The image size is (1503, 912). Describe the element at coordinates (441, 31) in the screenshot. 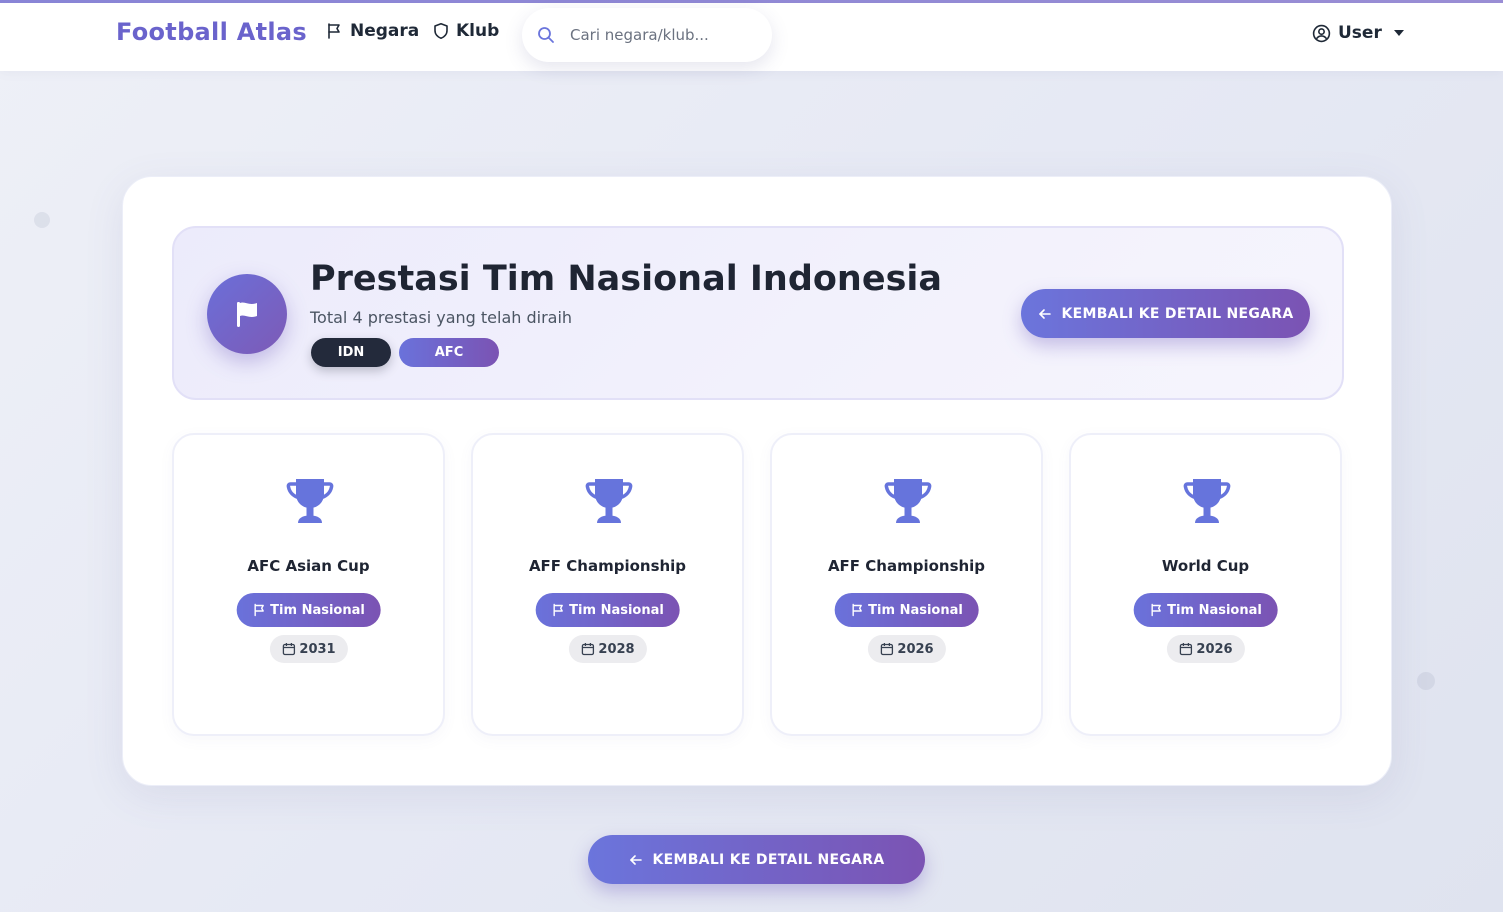

I see `shield-icon` at that location.